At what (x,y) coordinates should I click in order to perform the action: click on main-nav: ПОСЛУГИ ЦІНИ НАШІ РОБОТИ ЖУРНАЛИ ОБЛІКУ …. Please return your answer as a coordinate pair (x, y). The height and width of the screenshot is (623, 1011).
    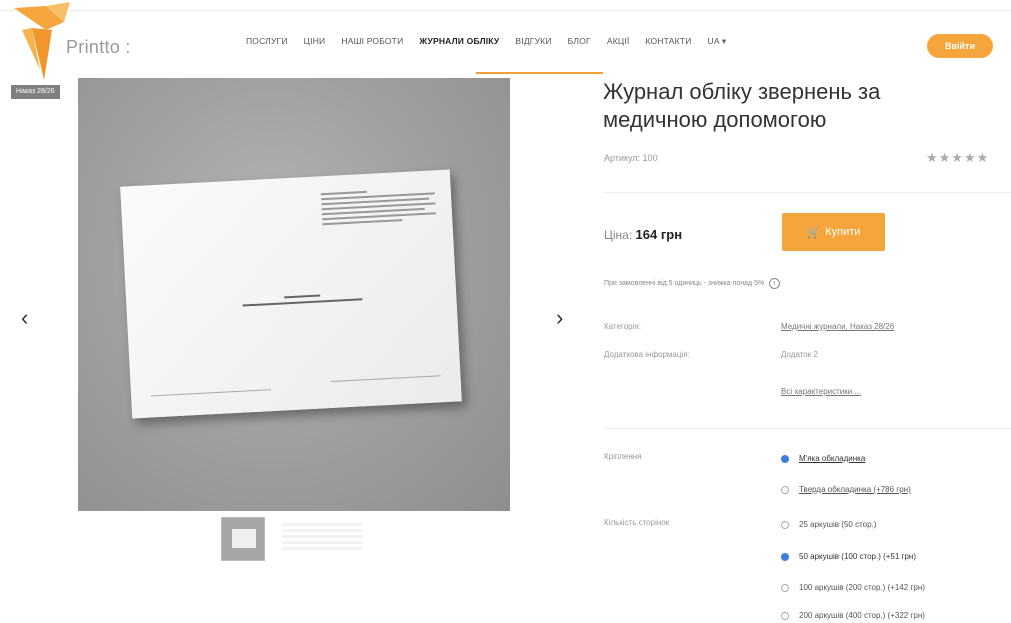
    Looking at the image, I should click on (494, 41).